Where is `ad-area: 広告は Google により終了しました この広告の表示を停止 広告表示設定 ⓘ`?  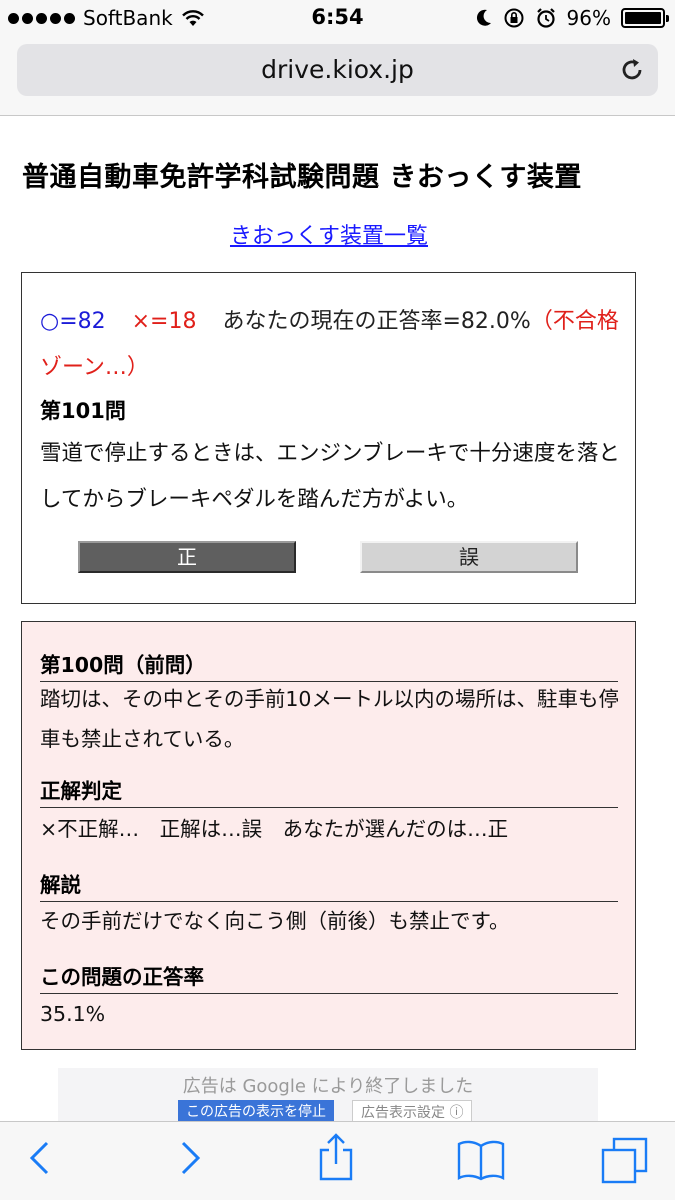
ad-area: 広告は Google により終了しました この広告の表示を停止 広告表示設定 ⓘ is located at coordinates (328, 1096).